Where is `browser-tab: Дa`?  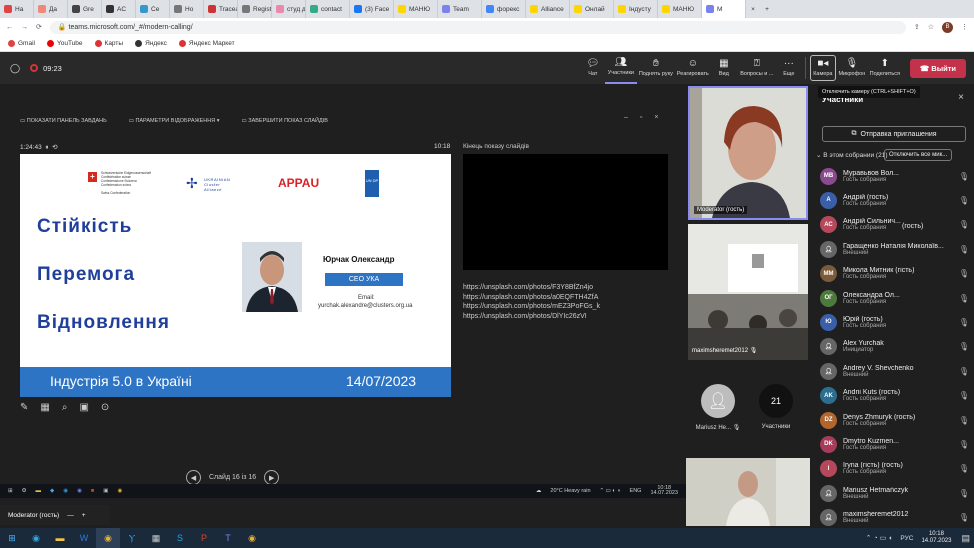
browser-tab: Дa is located at coordinates (51, 9).